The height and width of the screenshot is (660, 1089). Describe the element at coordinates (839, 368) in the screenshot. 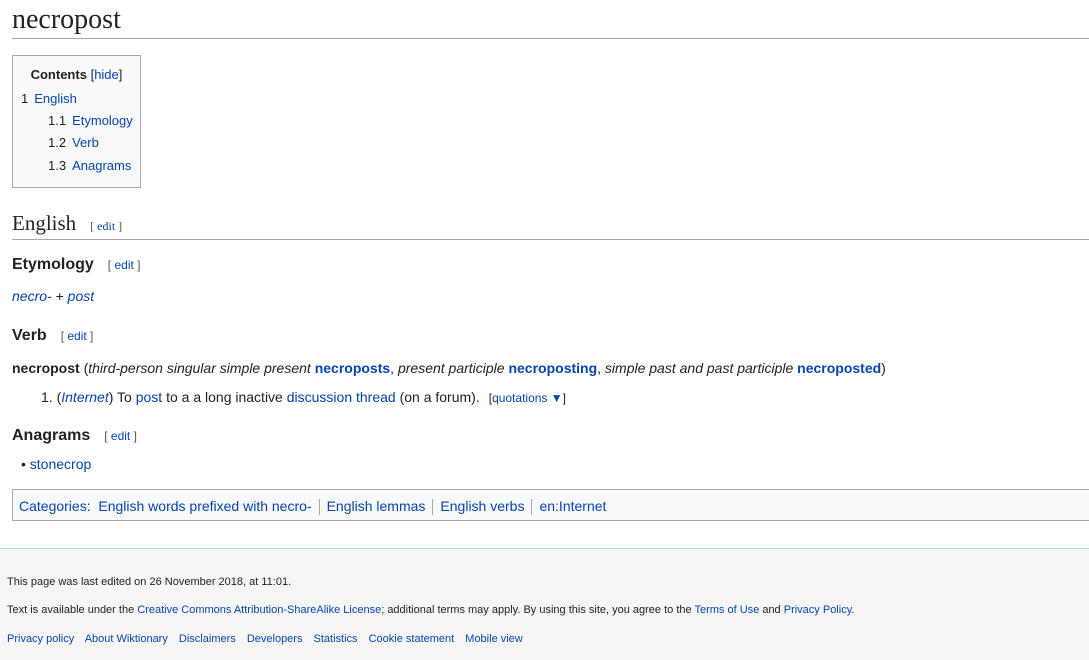

I see `form-link: necroposted` at that location.